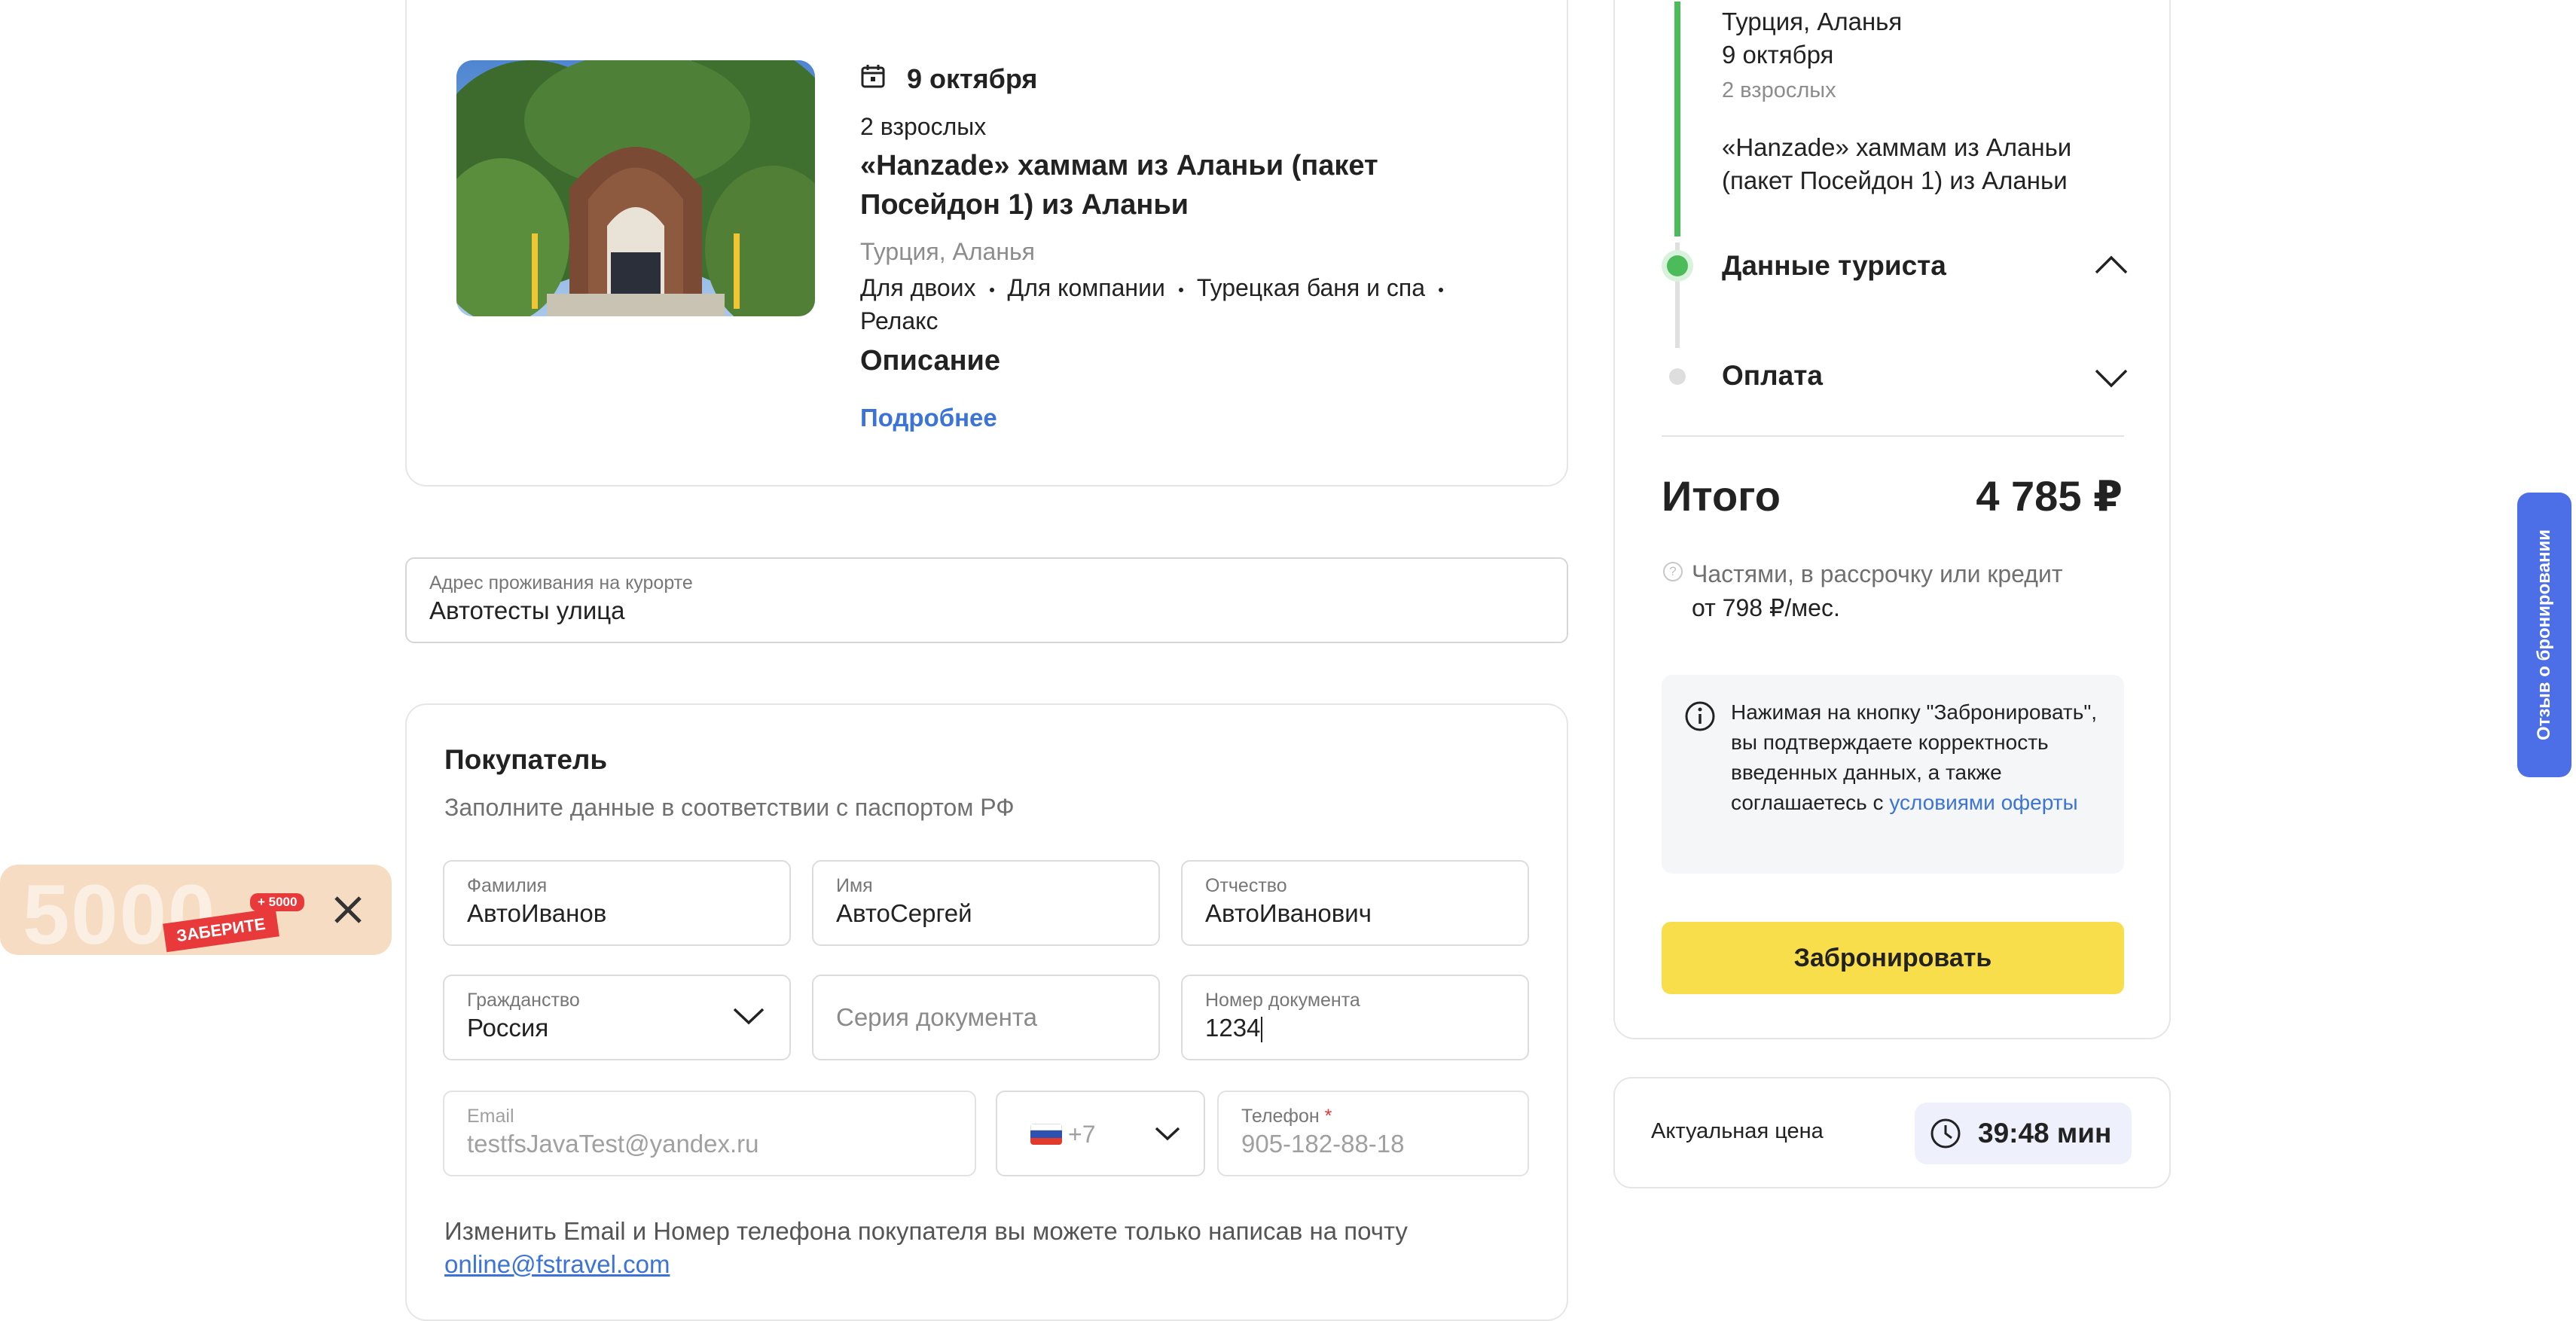 The image size is (2576, 1321). What do you see at coordinates (636, 188) in the screenshot?
I see `tour-photo` at bounding box center [636, 188].